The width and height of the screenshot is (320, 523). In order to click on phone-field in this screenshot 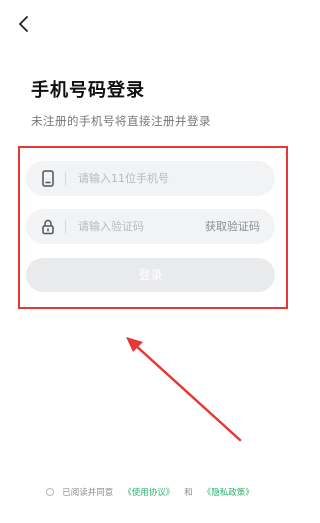, I will do `click(150, 178)`.